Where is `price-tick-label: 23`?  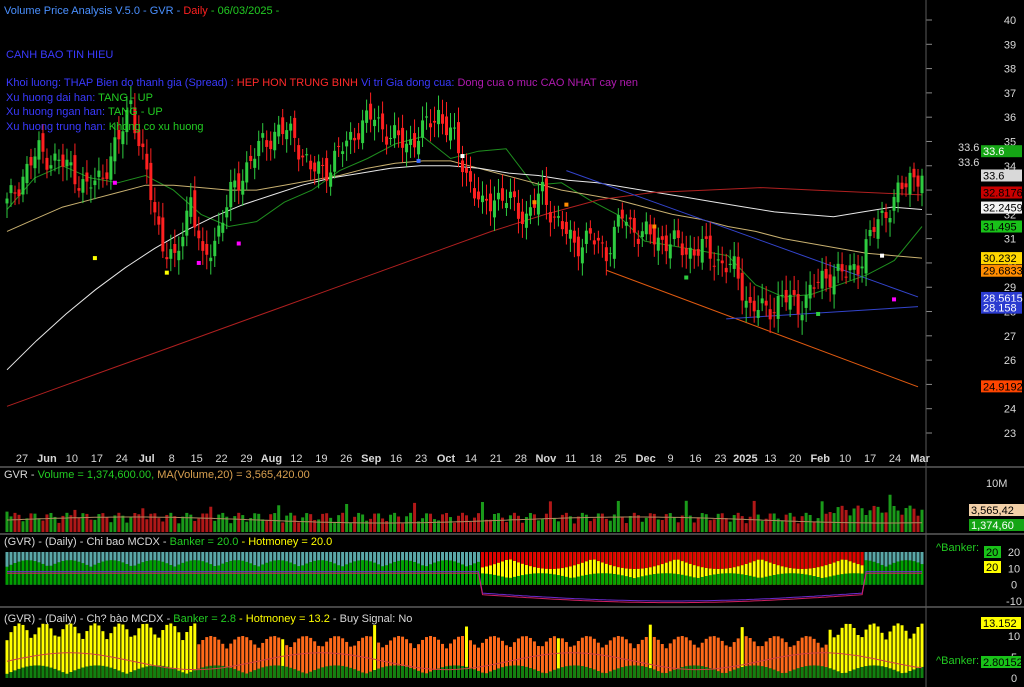
price-tick-label: 23 is located at coordinates (1010, 434).